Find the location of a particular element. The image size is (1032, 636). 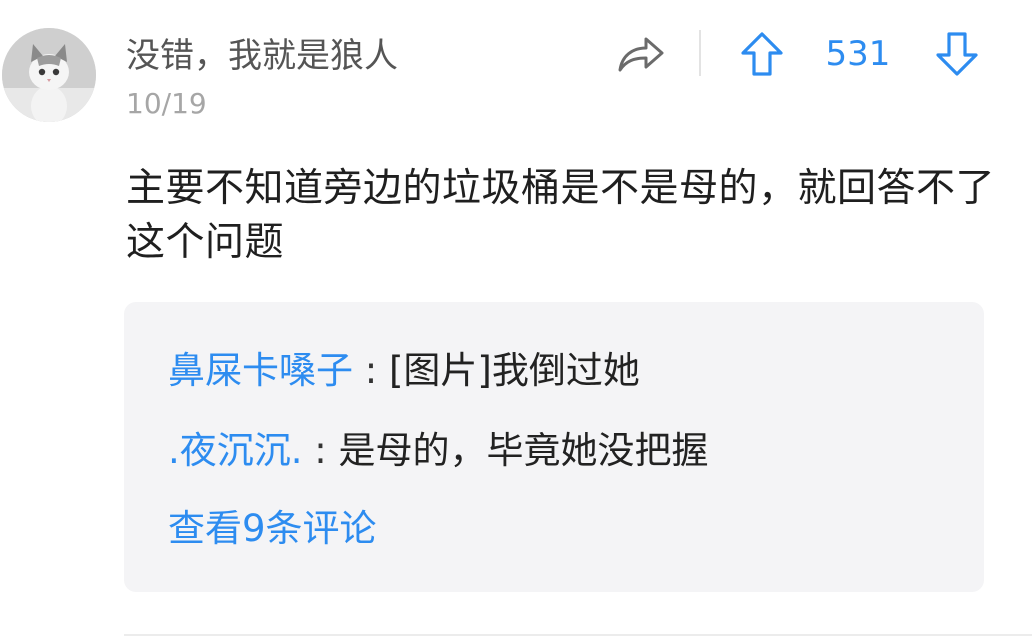

reply-text: 是母的，毕竟她没把握 is located at coordinates (523, 450).